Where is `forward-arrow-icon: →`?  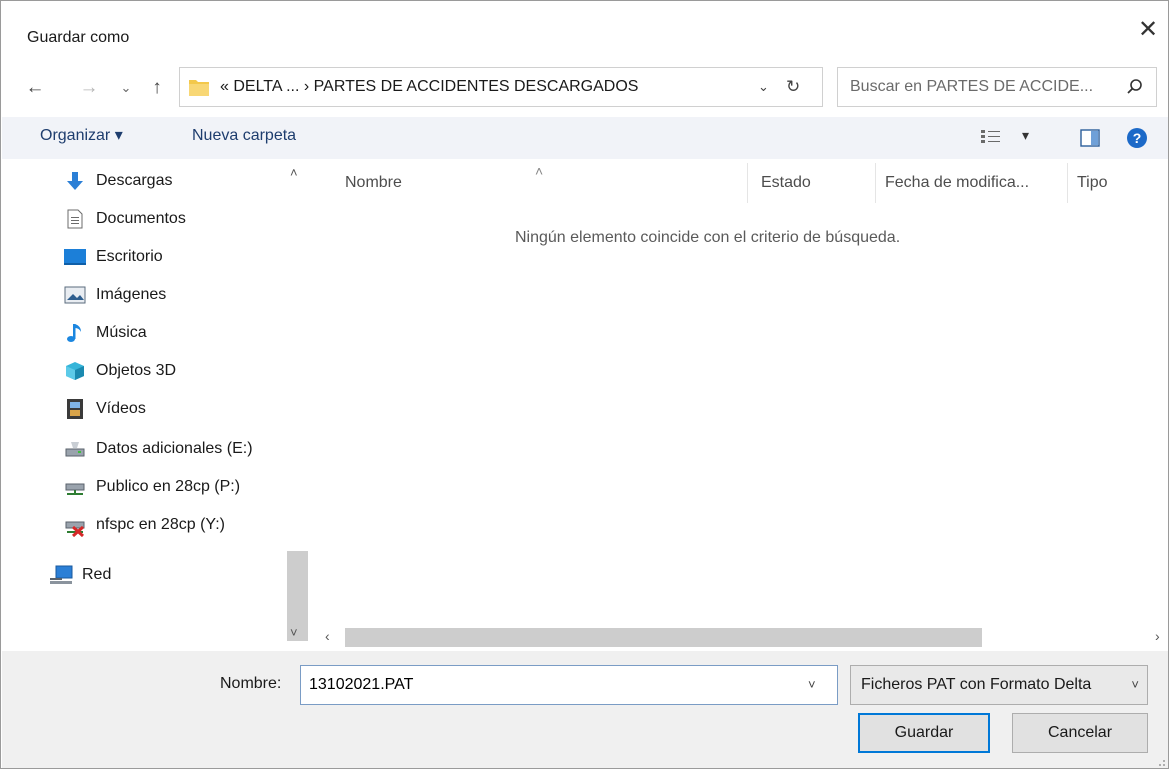 forward-arrow-icon: → is located at coordinates (89, 87).